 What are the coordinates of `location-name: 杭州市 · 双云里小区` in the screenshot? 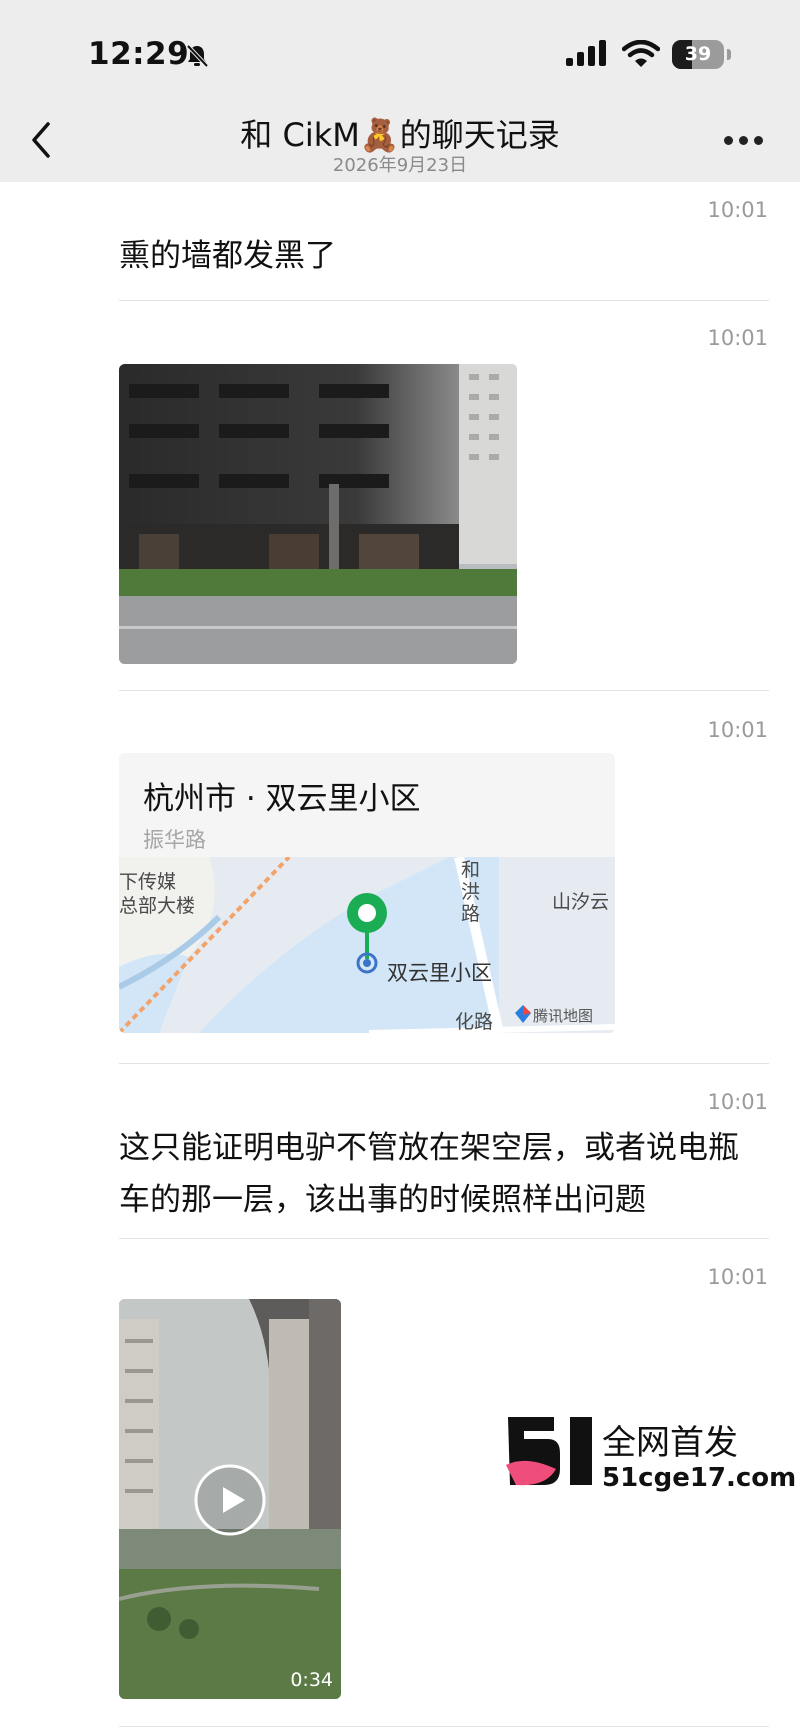 It's located at (282, 799).